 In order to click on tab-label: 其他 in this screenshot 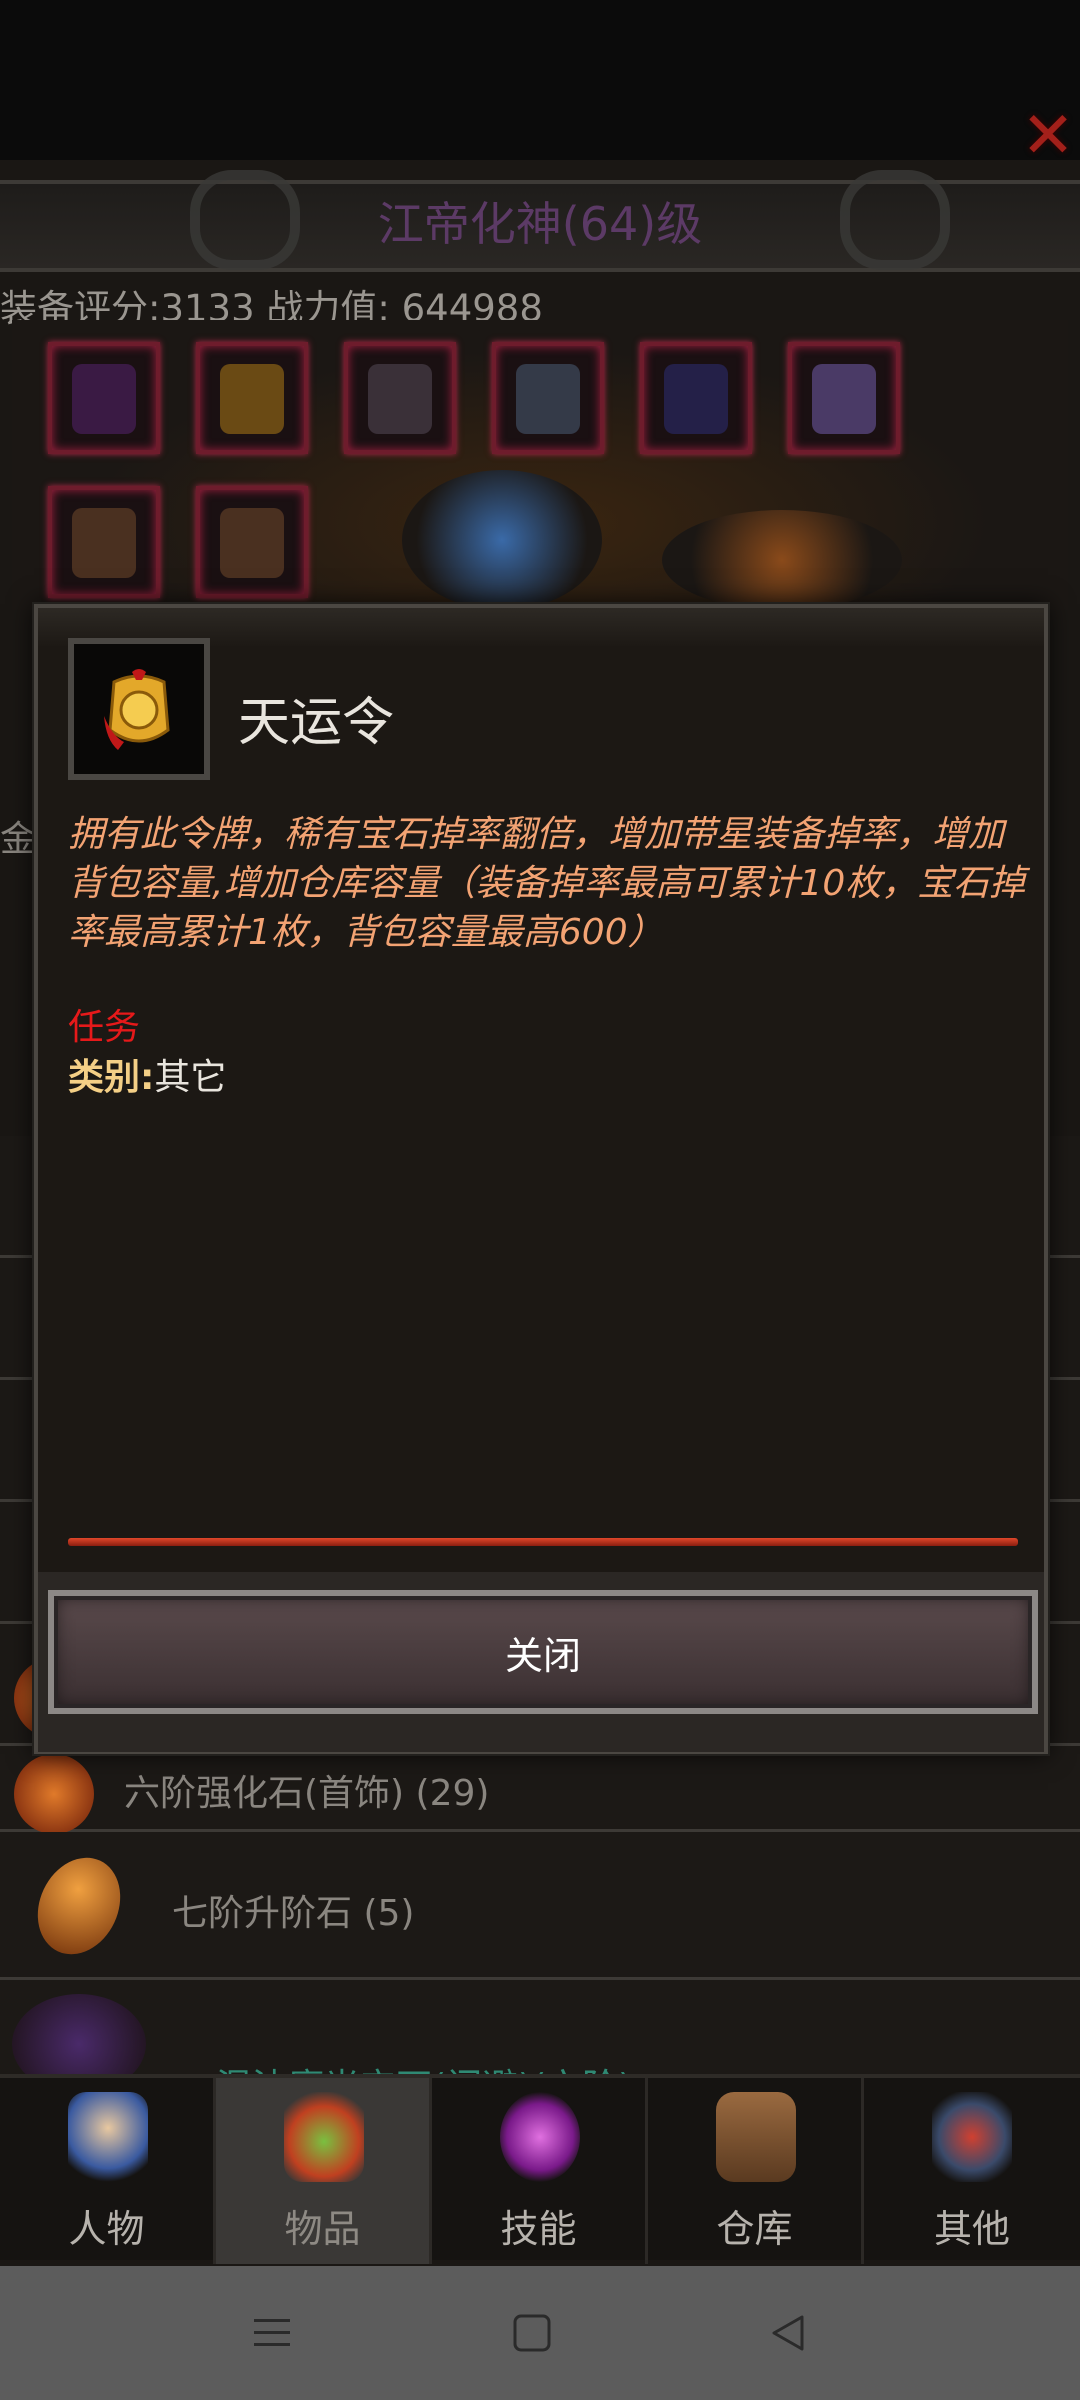, I will do `click(971, 2229)`.